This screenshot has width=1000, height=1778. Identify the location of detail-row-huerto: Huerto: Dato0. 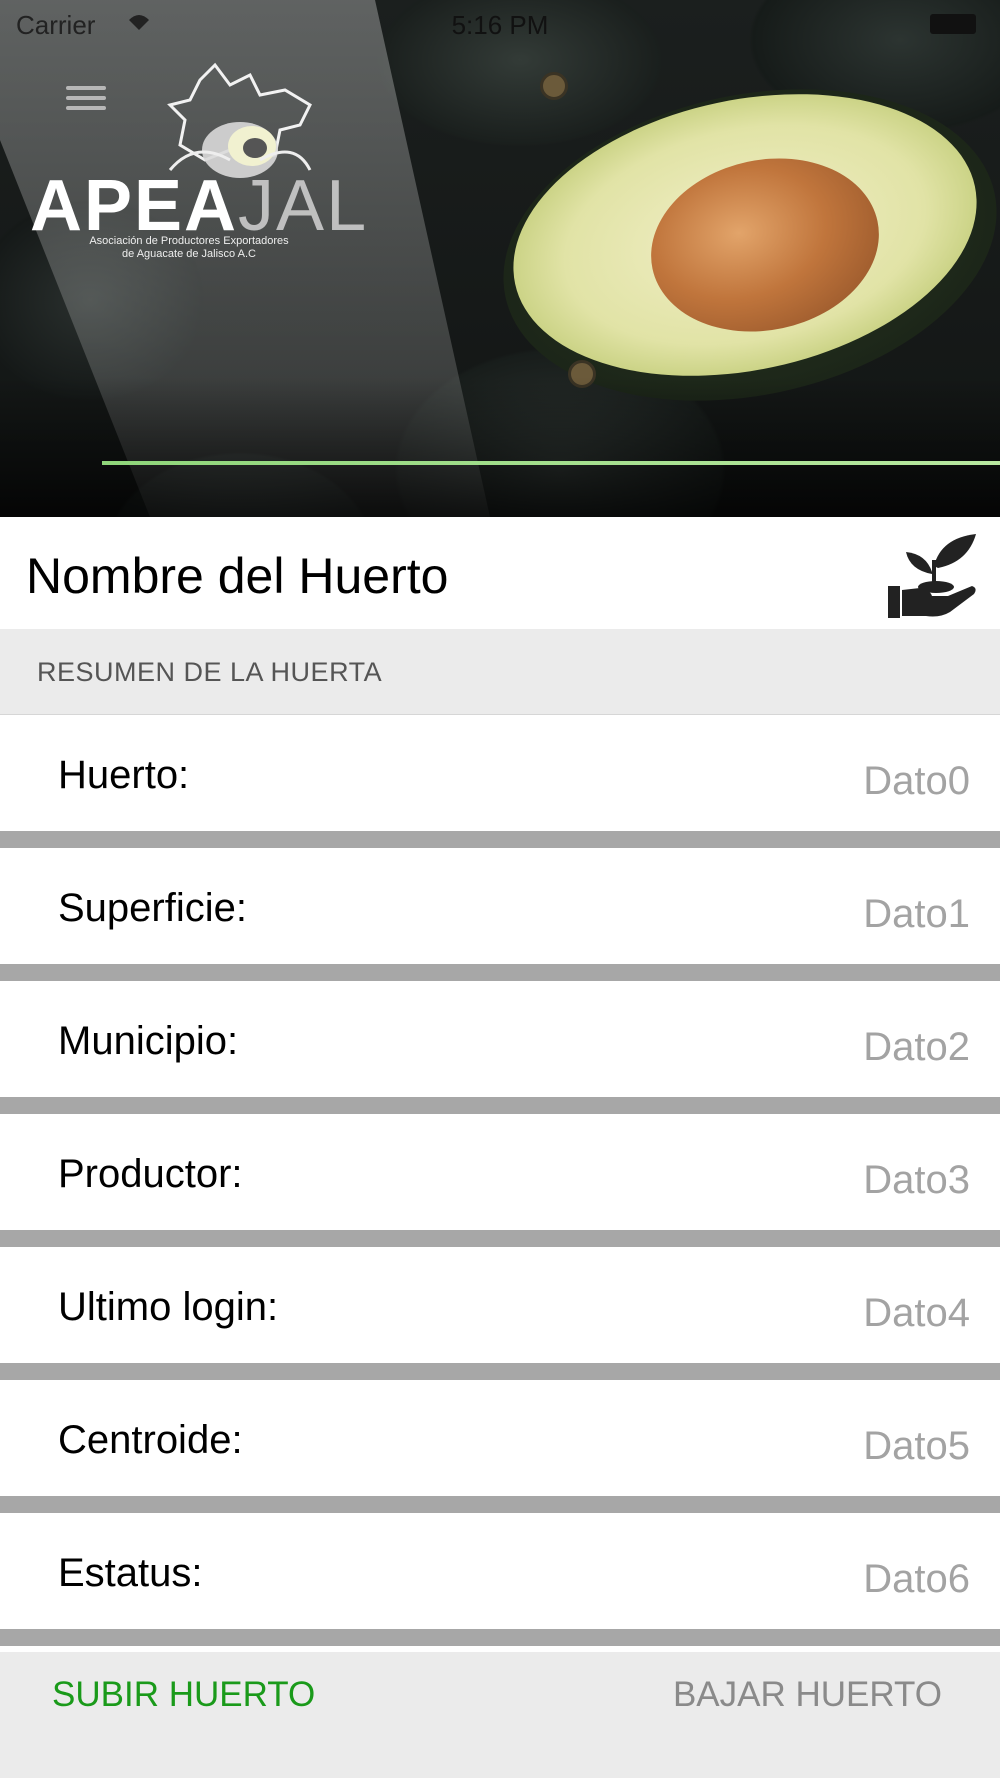
(500, 781).